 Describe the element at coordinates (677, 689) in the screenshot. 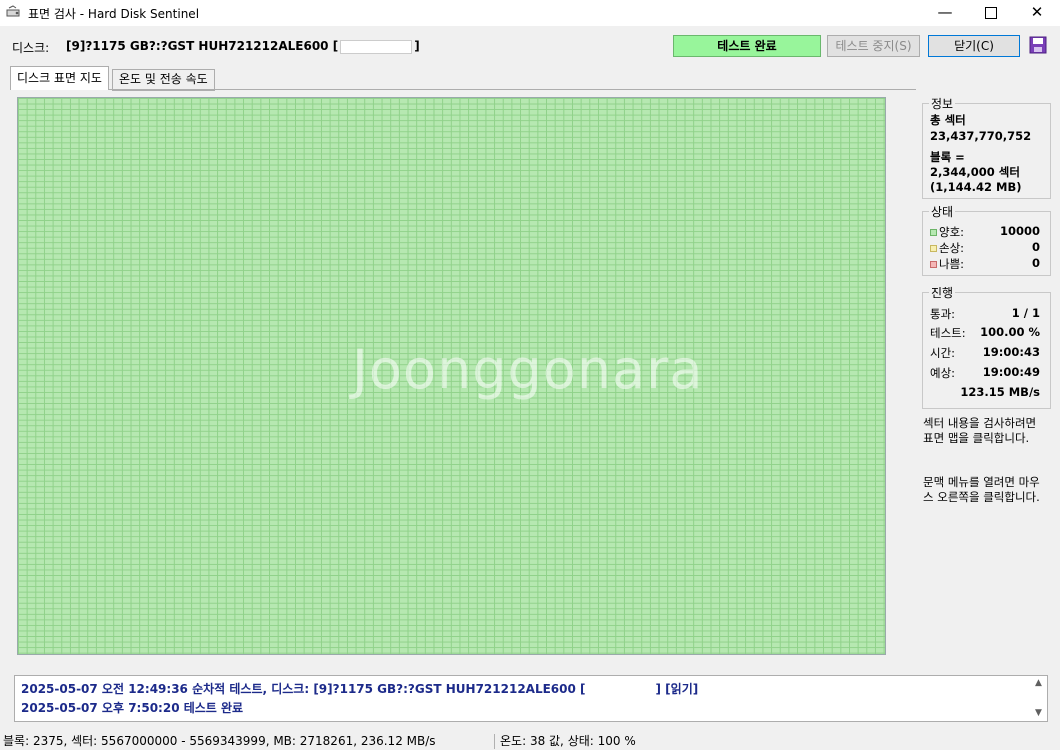

I see `log-line-1-suffix: ] [읽기]` at that location.